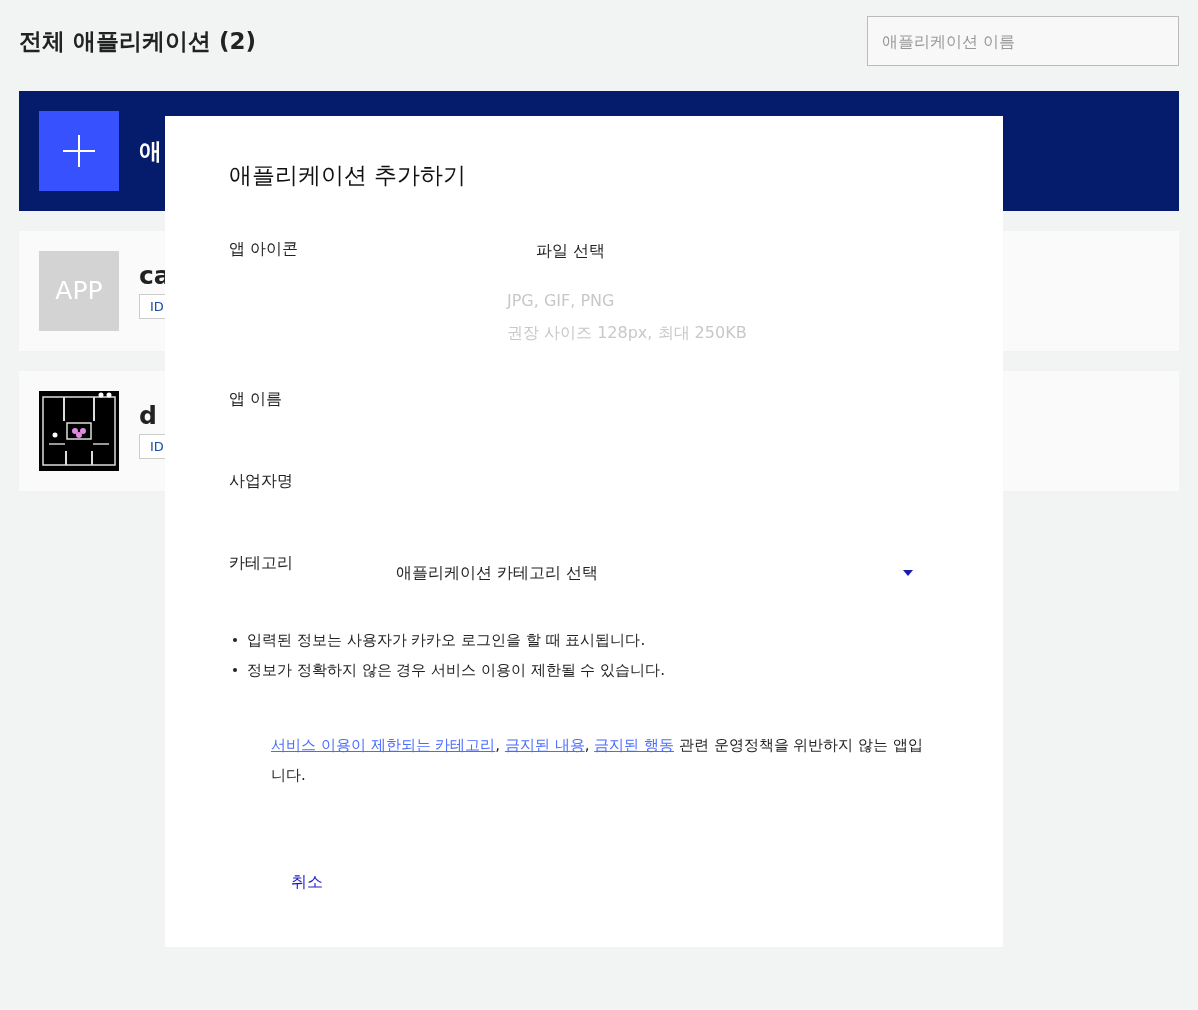 The width and height of the screenshot is (1198, 1010). I want to click on add-tile, so click(79, 151).